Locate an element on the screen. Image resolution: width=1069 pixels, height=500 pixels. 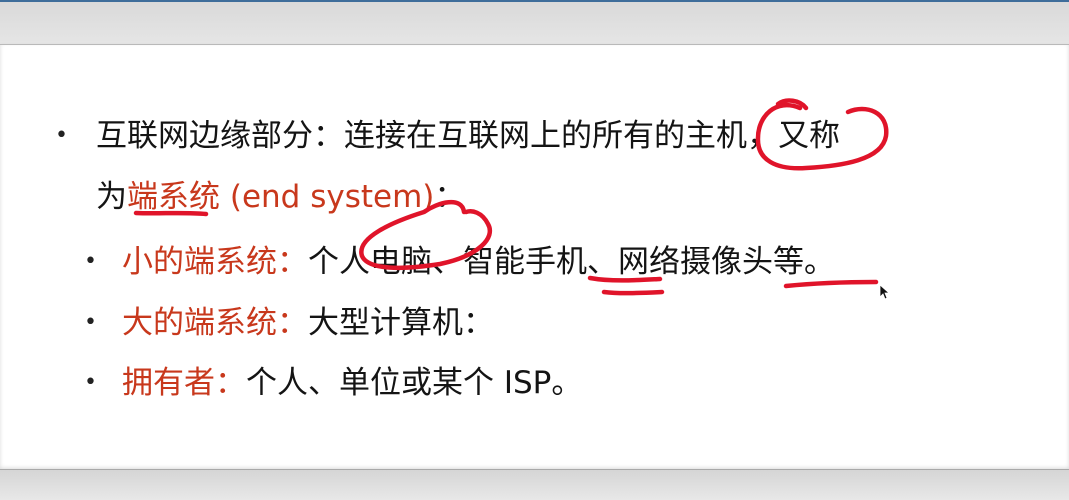
sub-point-text: 个人、单位或某个 ISP。 is located at coordinates (414, 383).